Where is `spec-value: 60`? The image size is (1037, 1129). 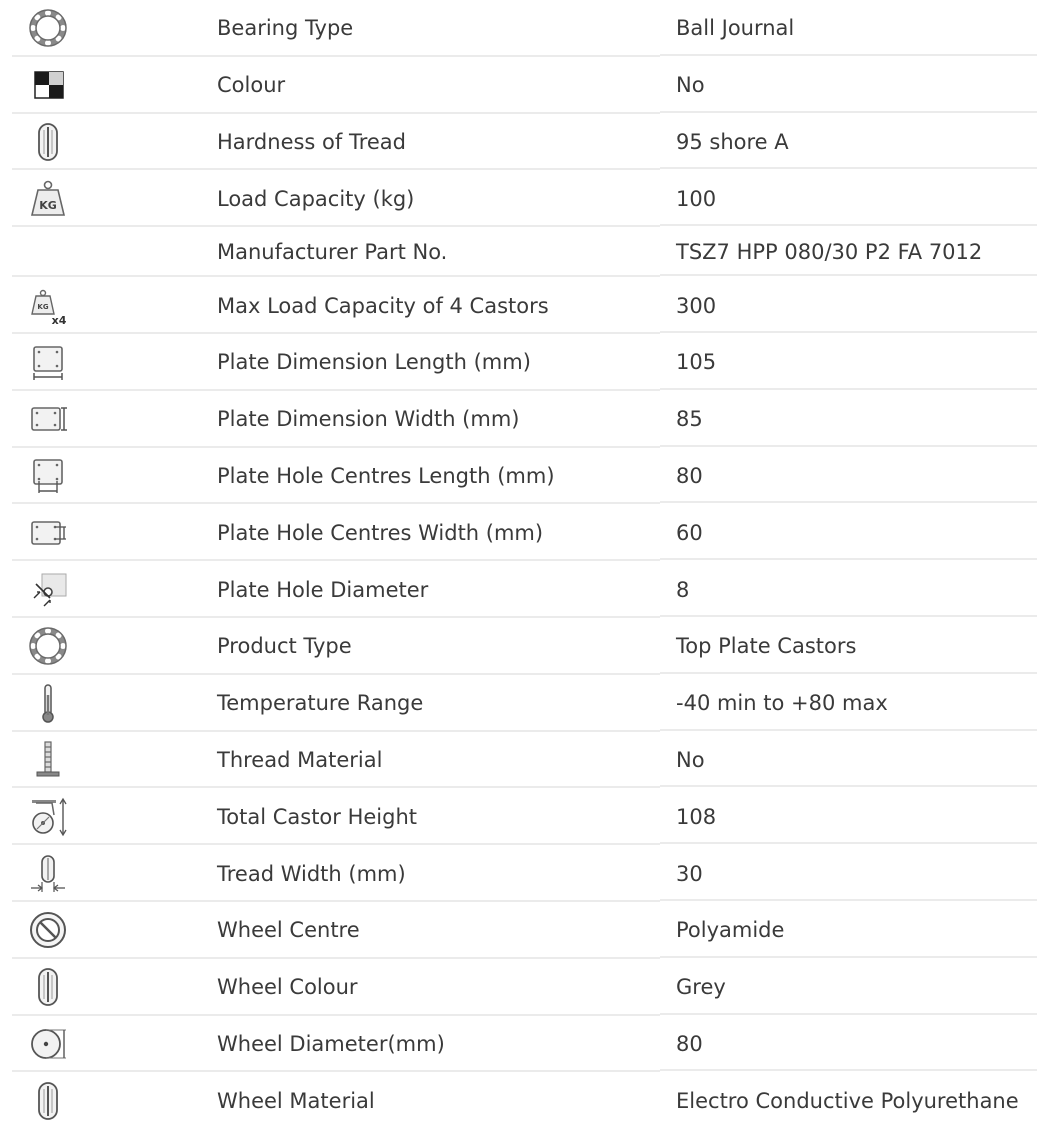 spec-value: 60 is located at coordinates (689, 532).